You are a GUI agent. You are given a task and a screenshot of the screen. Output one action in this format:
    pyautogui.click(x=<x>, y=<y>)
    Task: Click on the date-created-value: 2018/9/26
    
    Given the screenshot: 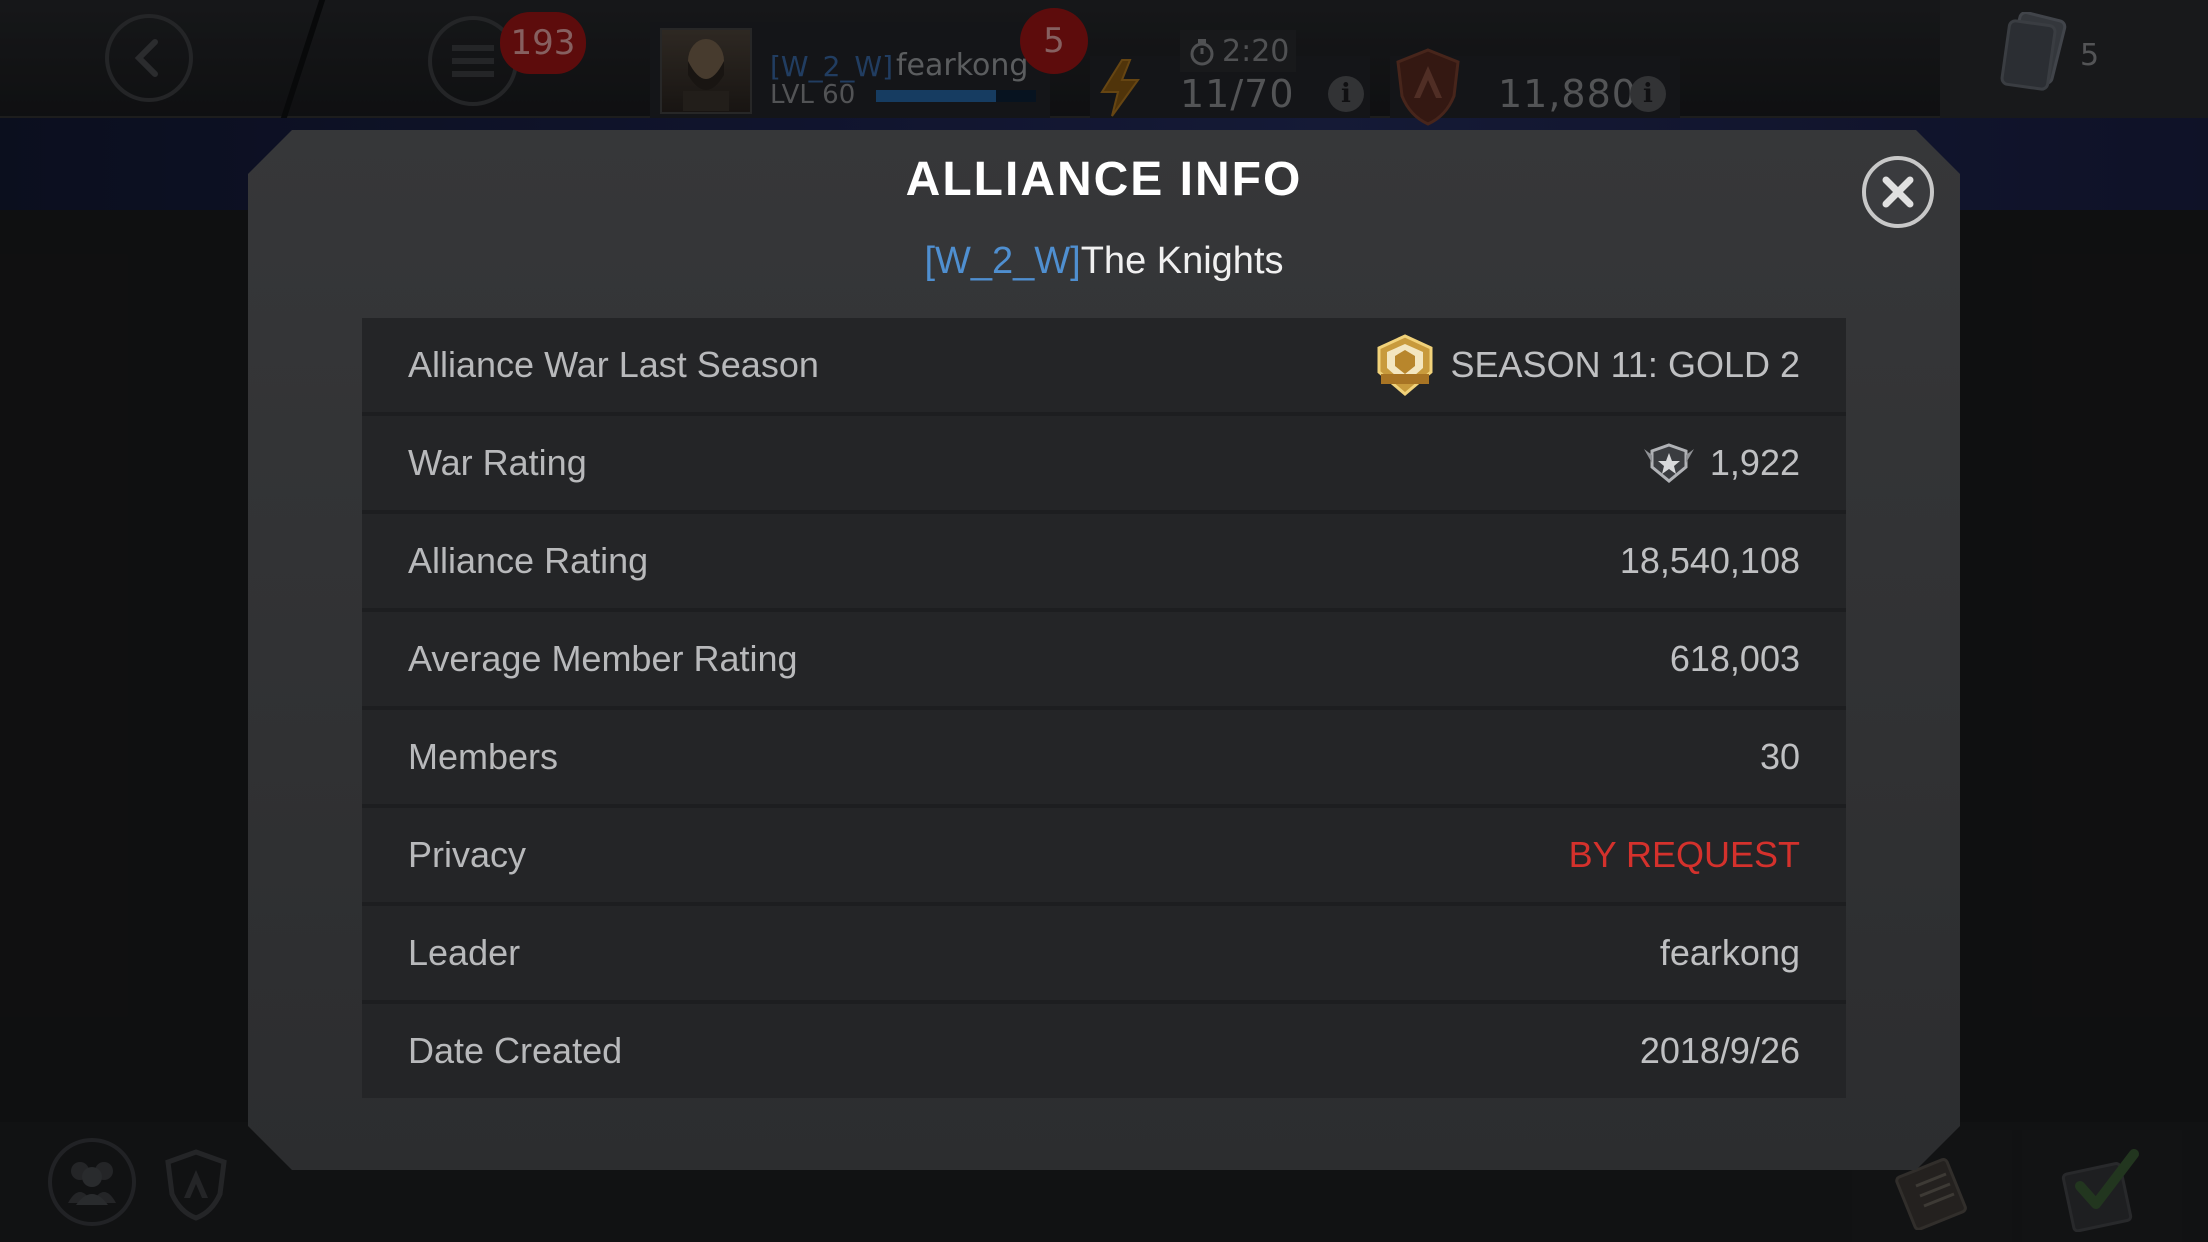 What is the action you would take?
    pyautogui.click(x=1719, y=1050)
    